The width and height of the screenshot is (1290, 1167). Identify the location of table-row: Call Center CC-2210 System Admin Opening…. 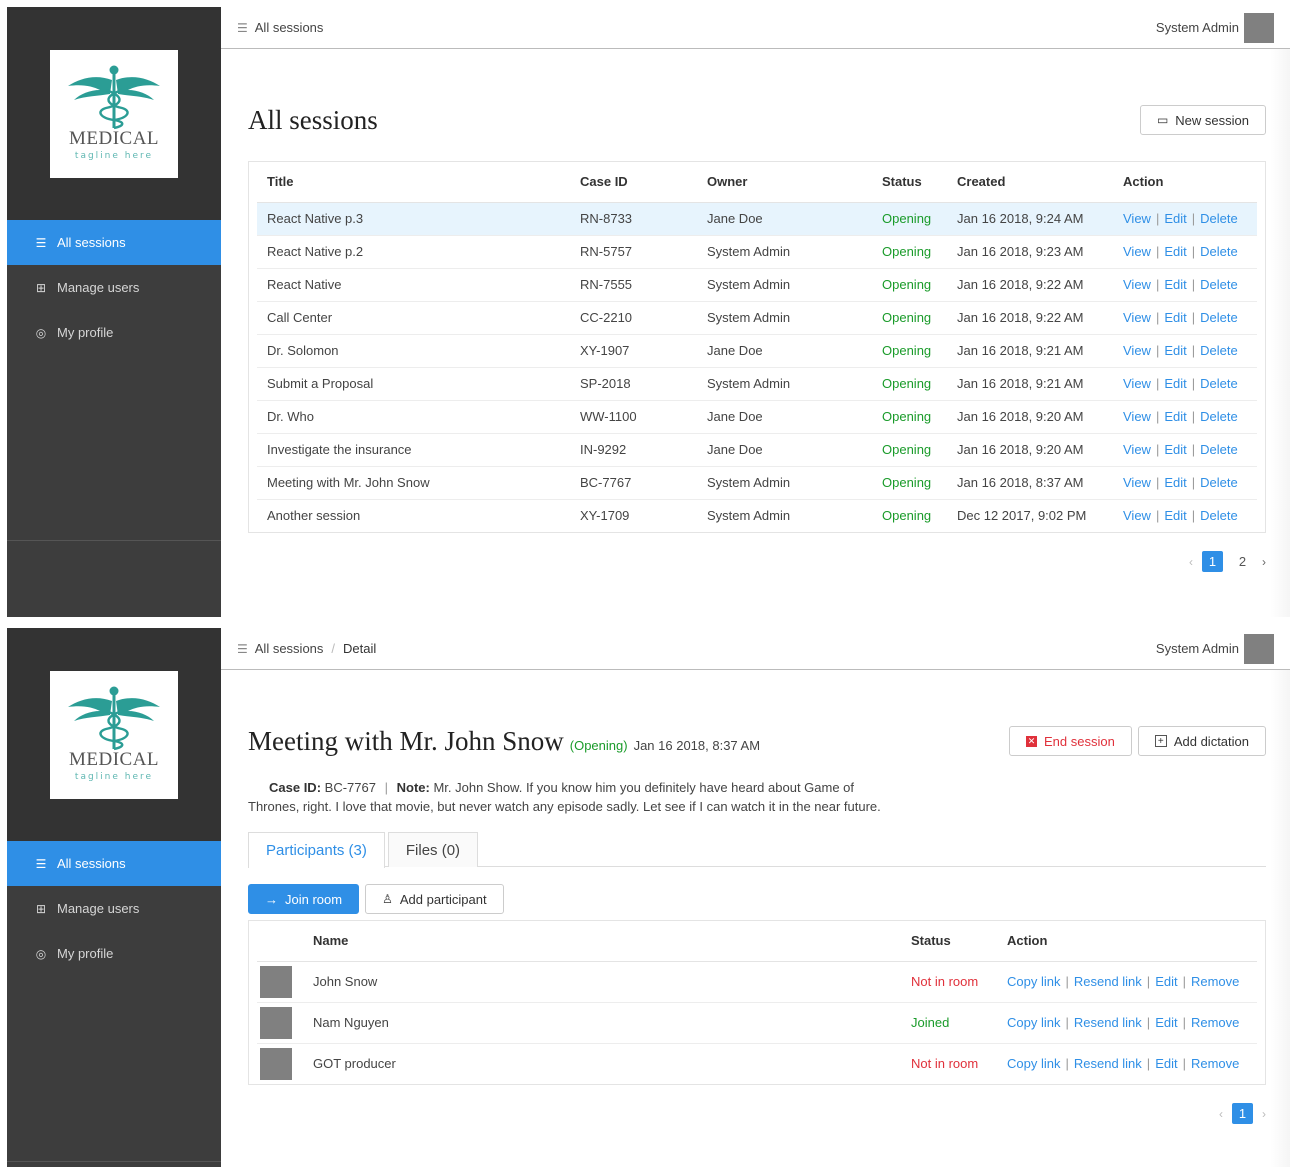
(757, 318).